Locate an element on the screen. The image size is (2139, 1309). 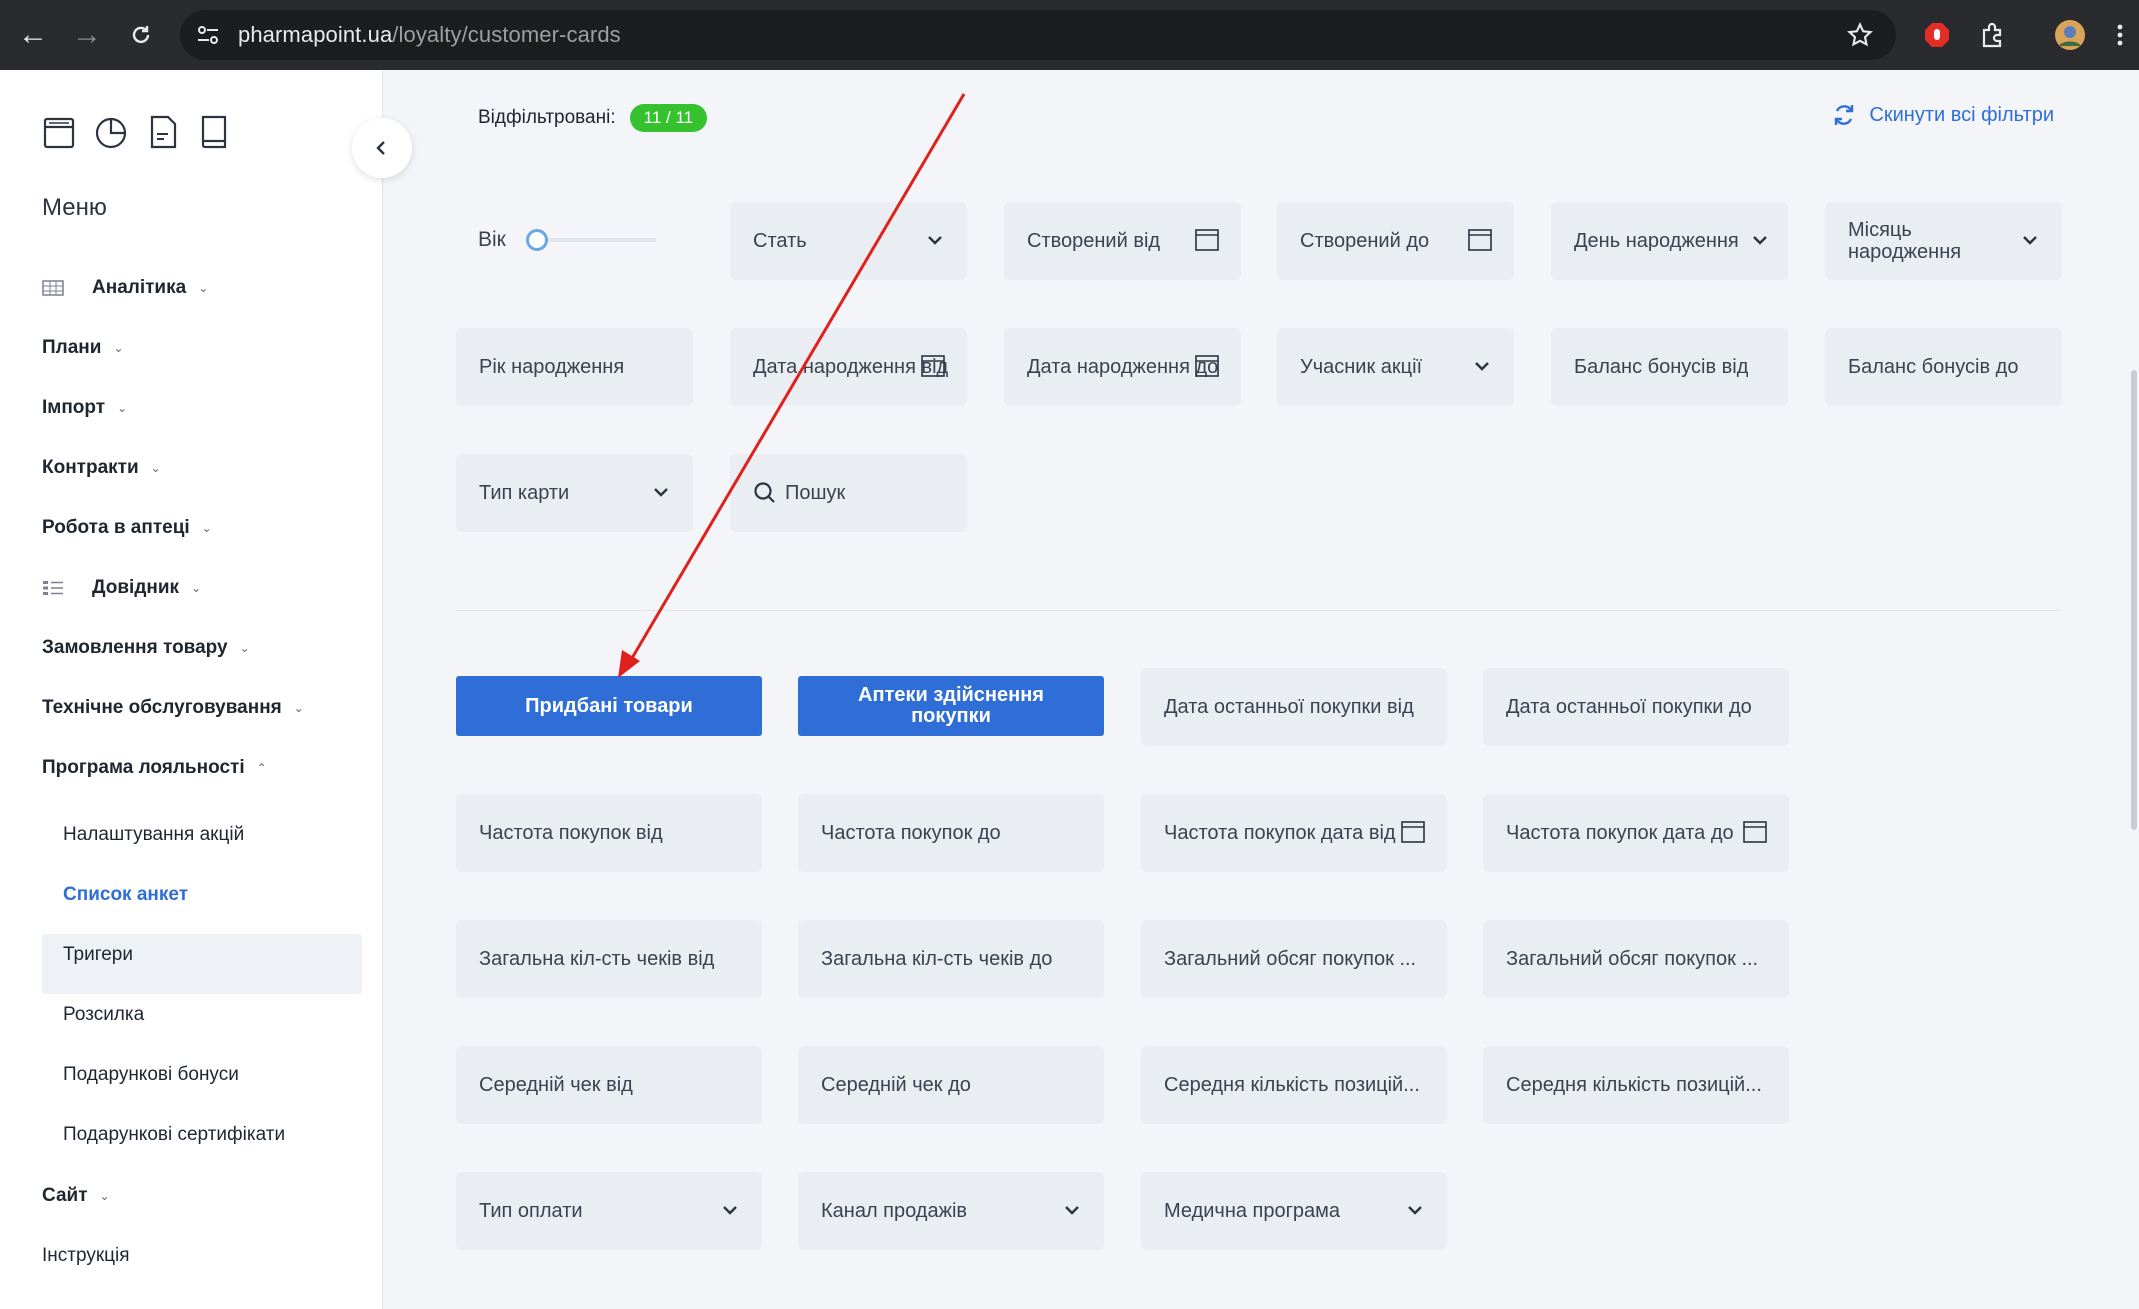
sidebar-item-import: Імпорт ⌄ is located at coordinates (84, 408).